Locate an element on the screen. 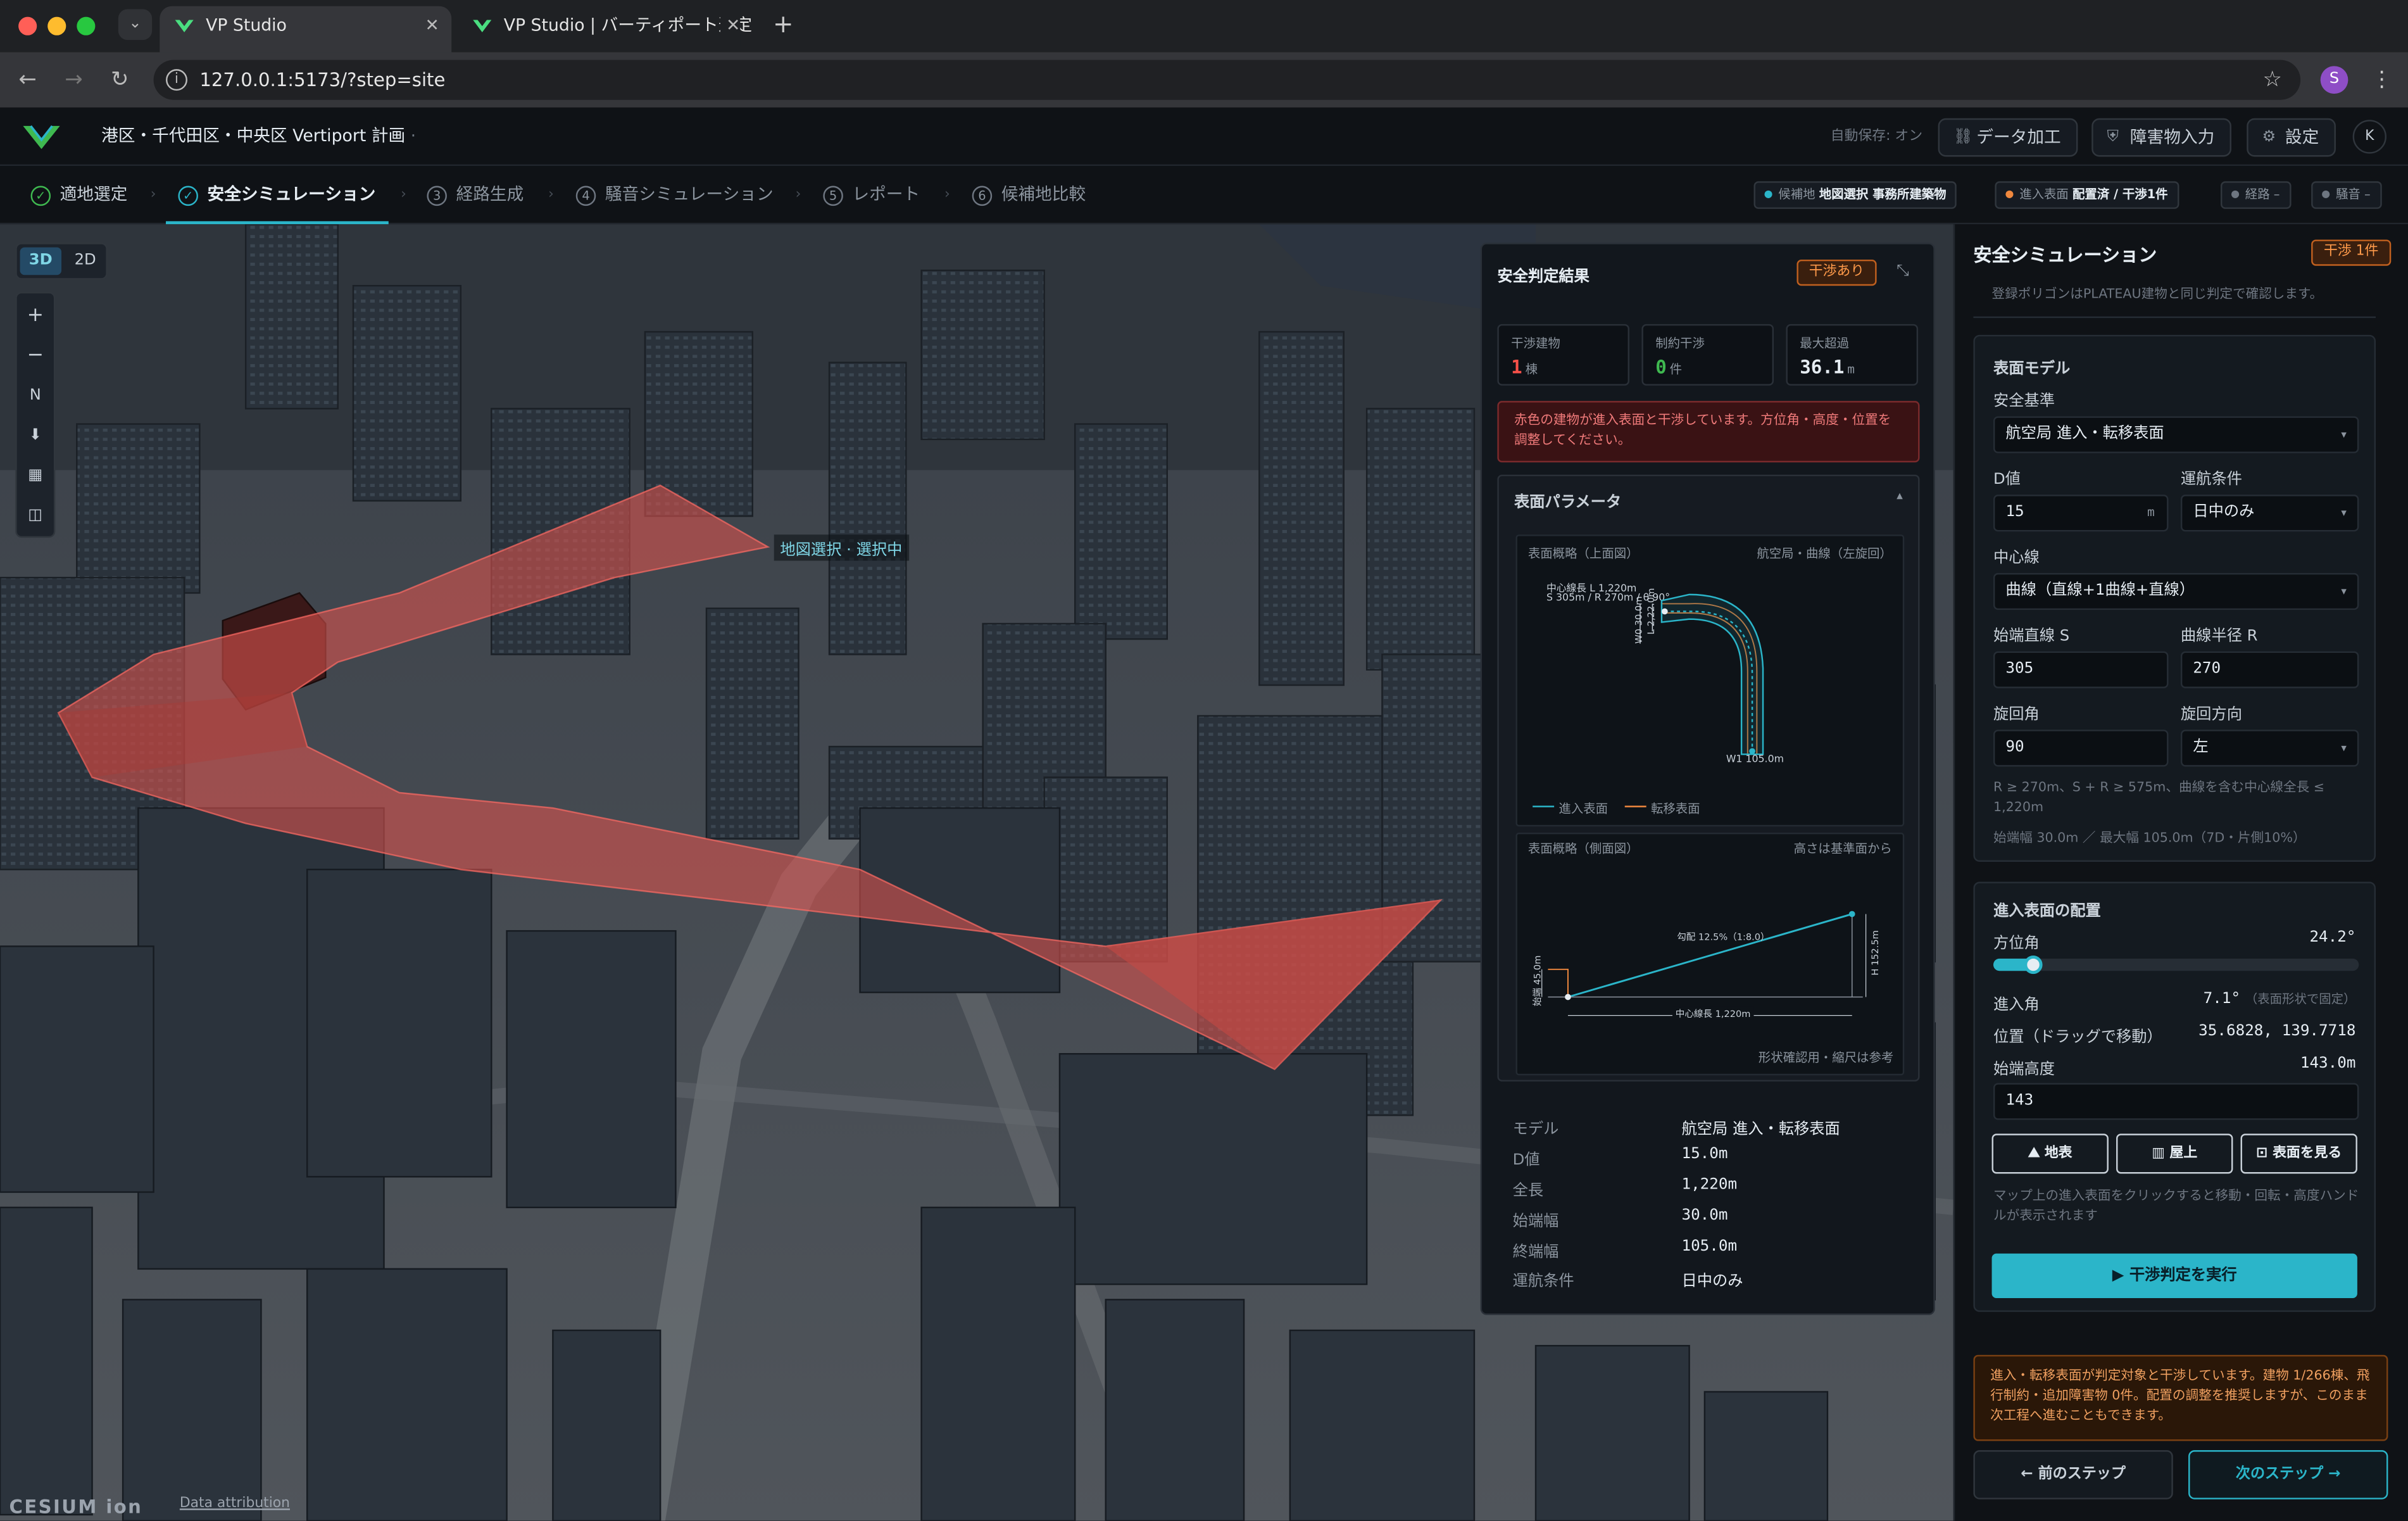  azimuth-slider-thumb is located at coordinates (2033, 965).